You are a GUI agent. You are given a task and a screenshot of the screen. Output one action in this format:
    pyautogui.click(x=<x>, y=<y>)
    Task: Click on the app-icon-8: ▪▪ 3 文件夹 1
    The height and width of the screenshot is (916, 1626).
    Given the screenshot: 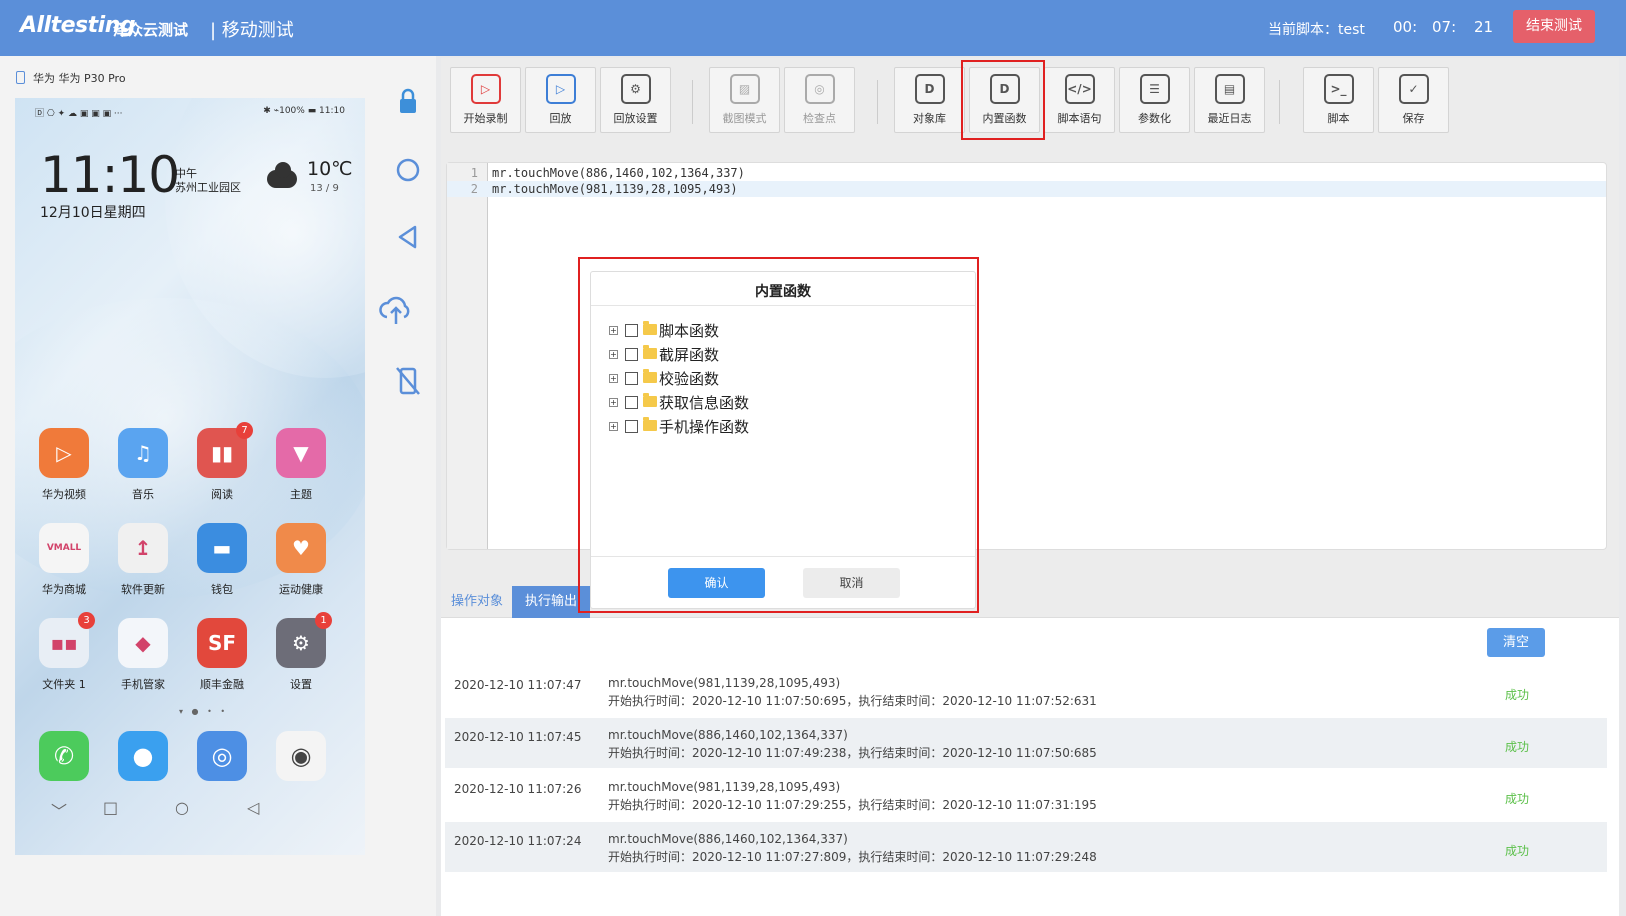 What is the action you would take?
    pyautogui.click(x=64, y=652)
    